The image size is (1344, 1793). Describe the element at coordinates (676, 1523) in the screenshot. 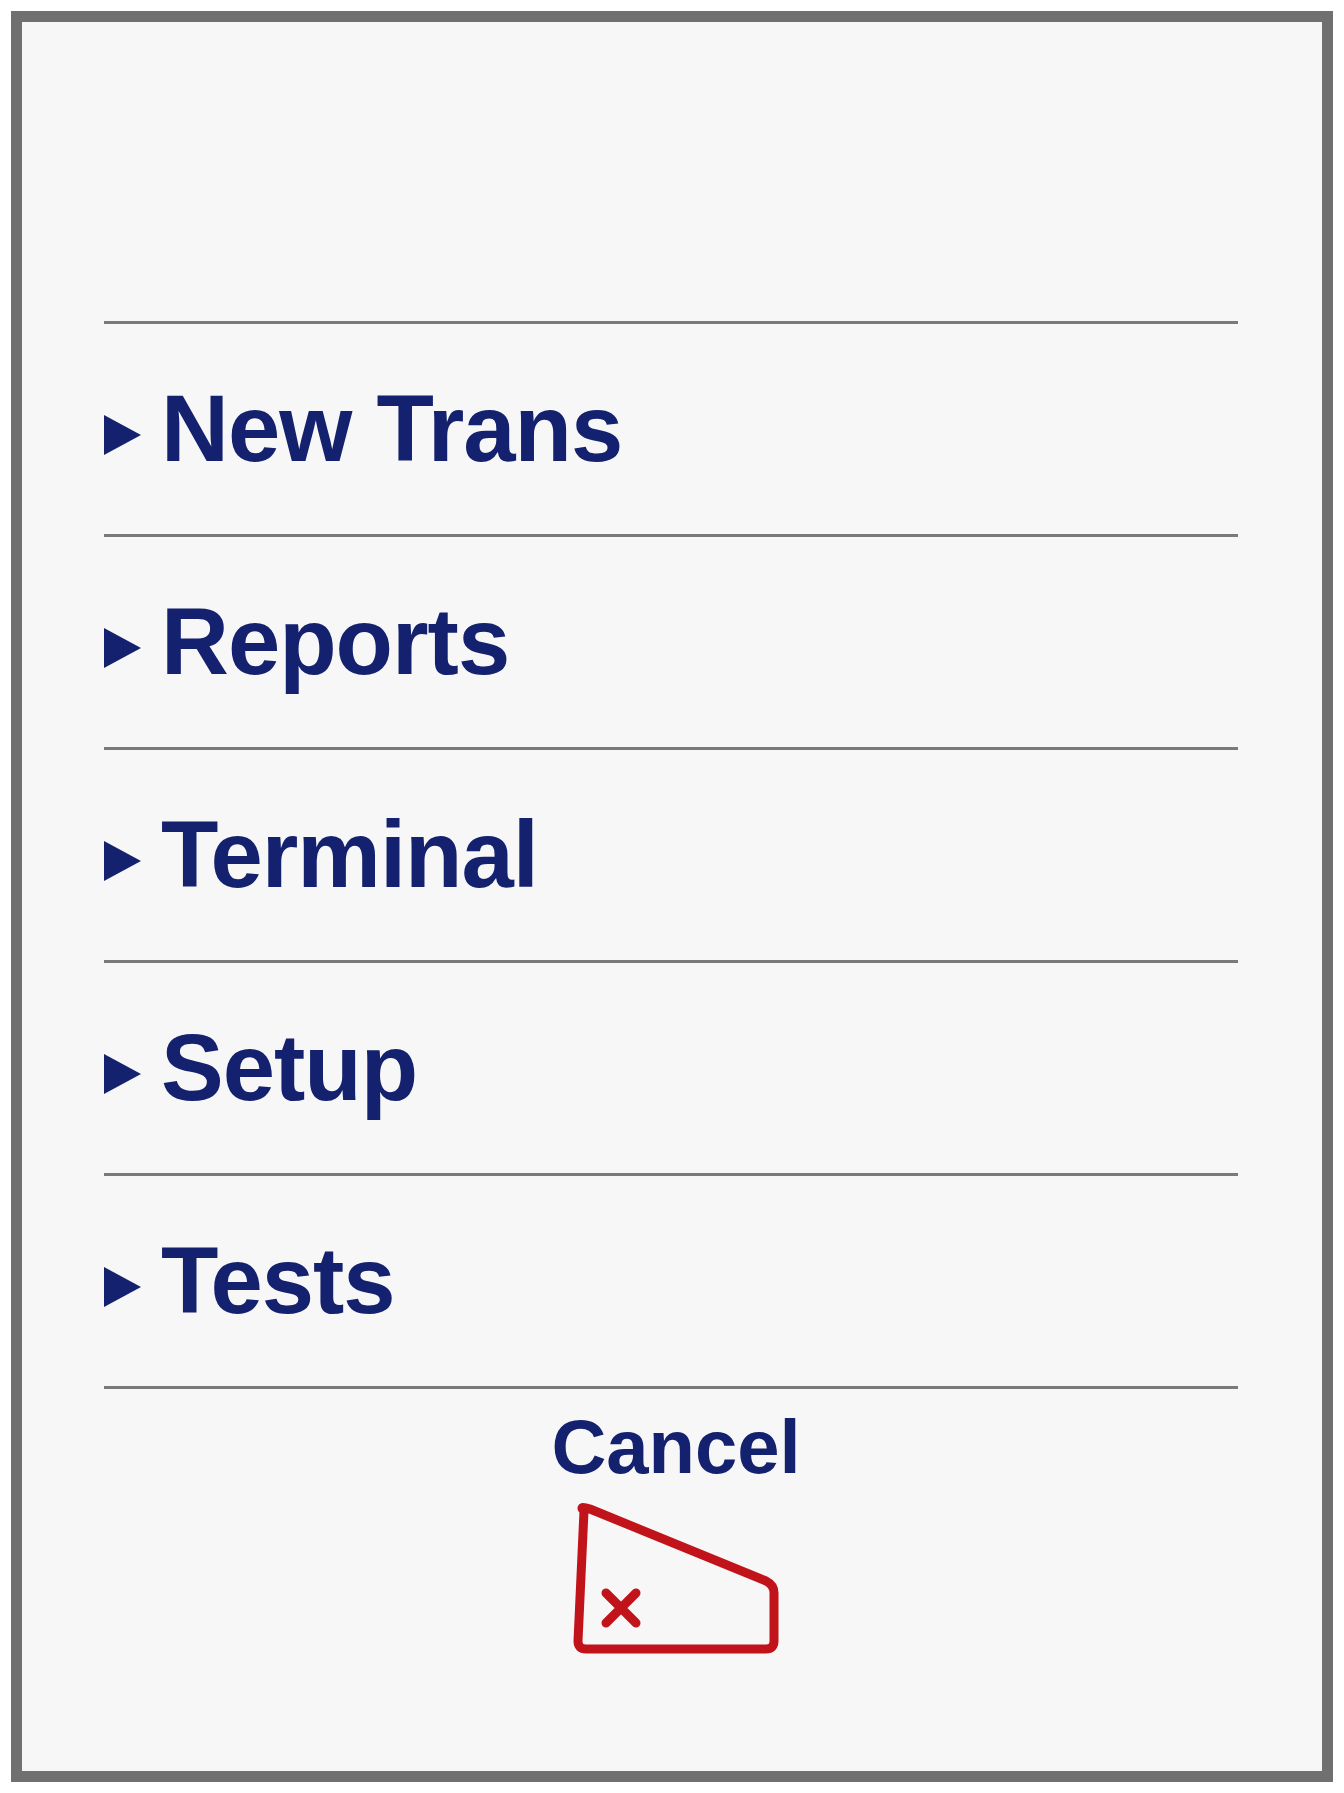

I see `cancel-button: Cancel` at that location.